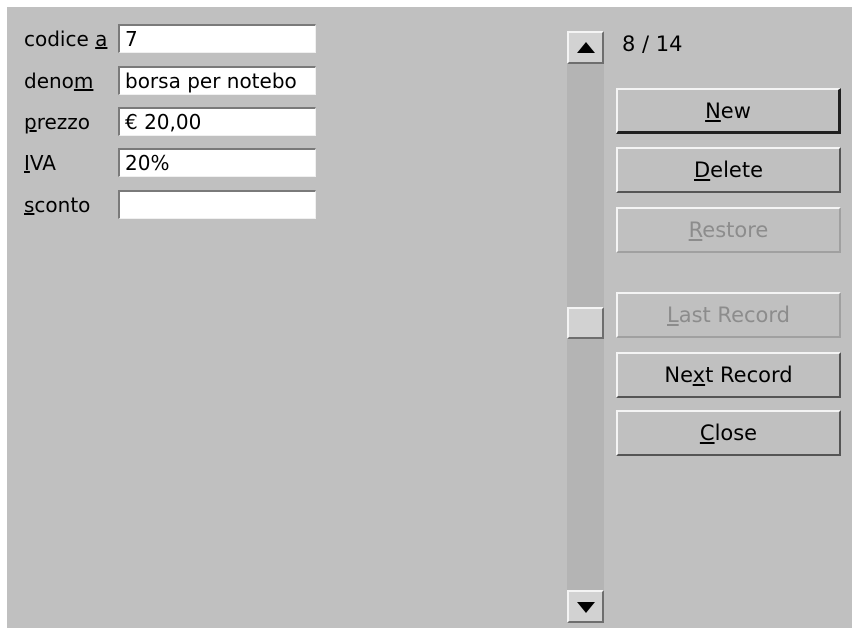  Describe the element at coordinates (699, 375) in the screenshot. I see `next-record-button-mnemonic: x` at that location.